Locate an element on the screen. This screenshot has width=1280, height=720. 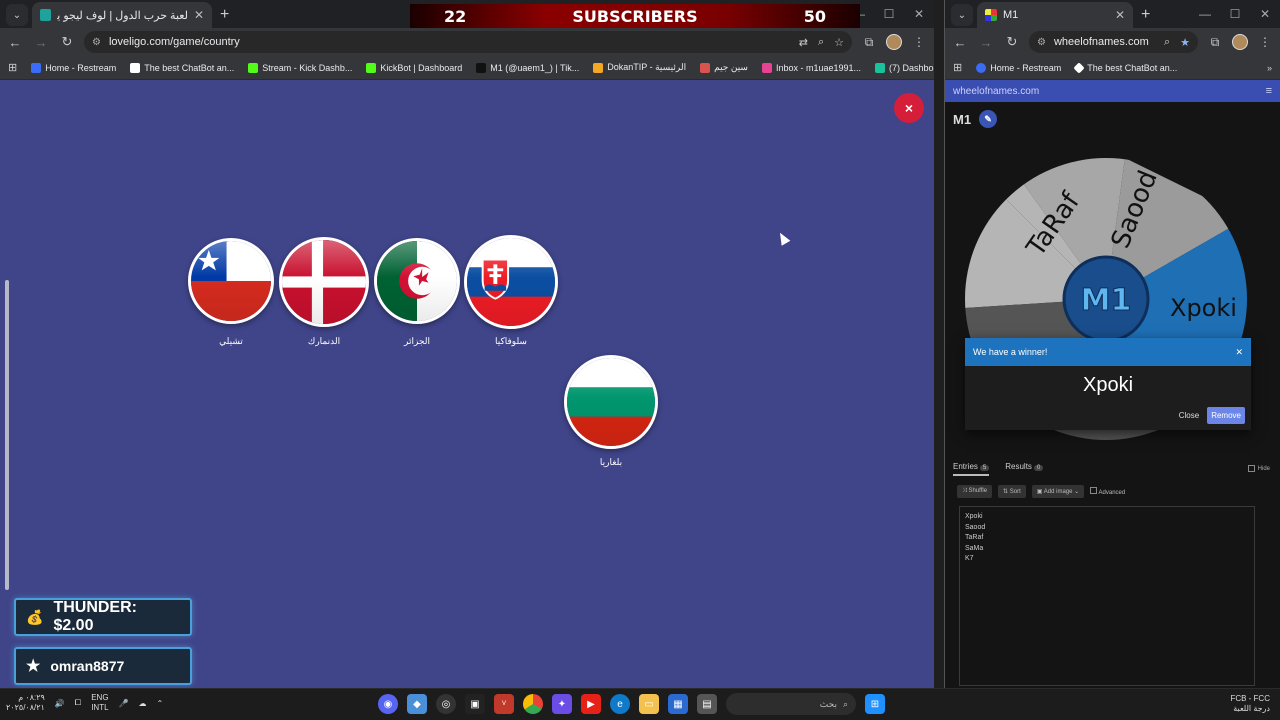
close-dialog-icon: ✕ is located at coordinates (1239, 352).